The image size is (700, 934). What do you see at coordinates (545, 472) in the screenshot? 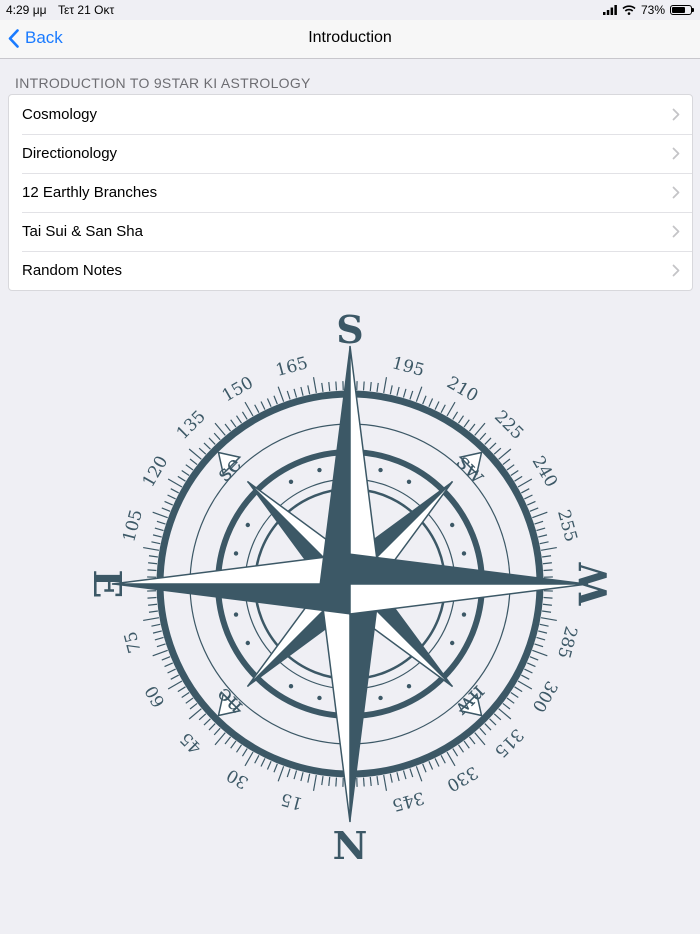
I see `compass-degree-label: 240` at bounding box center [545, 472].